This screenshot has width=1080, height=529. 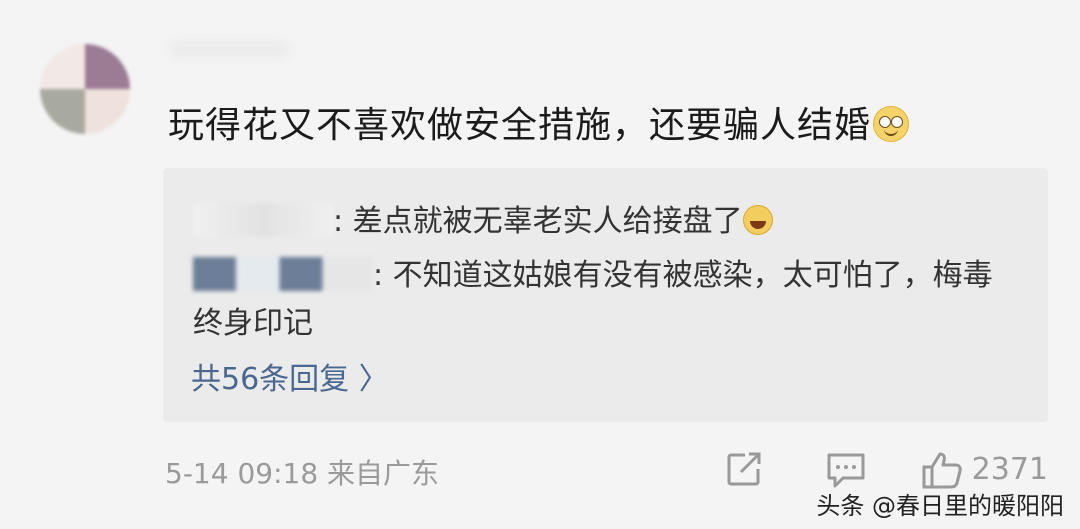 What do you see at coordinates (603, 300) in the screenshot?
I see `reply-item: : 不知道这姑娘有没有被感染，太可怕了，梅毒终身印记` at bounding box center [603, 300].